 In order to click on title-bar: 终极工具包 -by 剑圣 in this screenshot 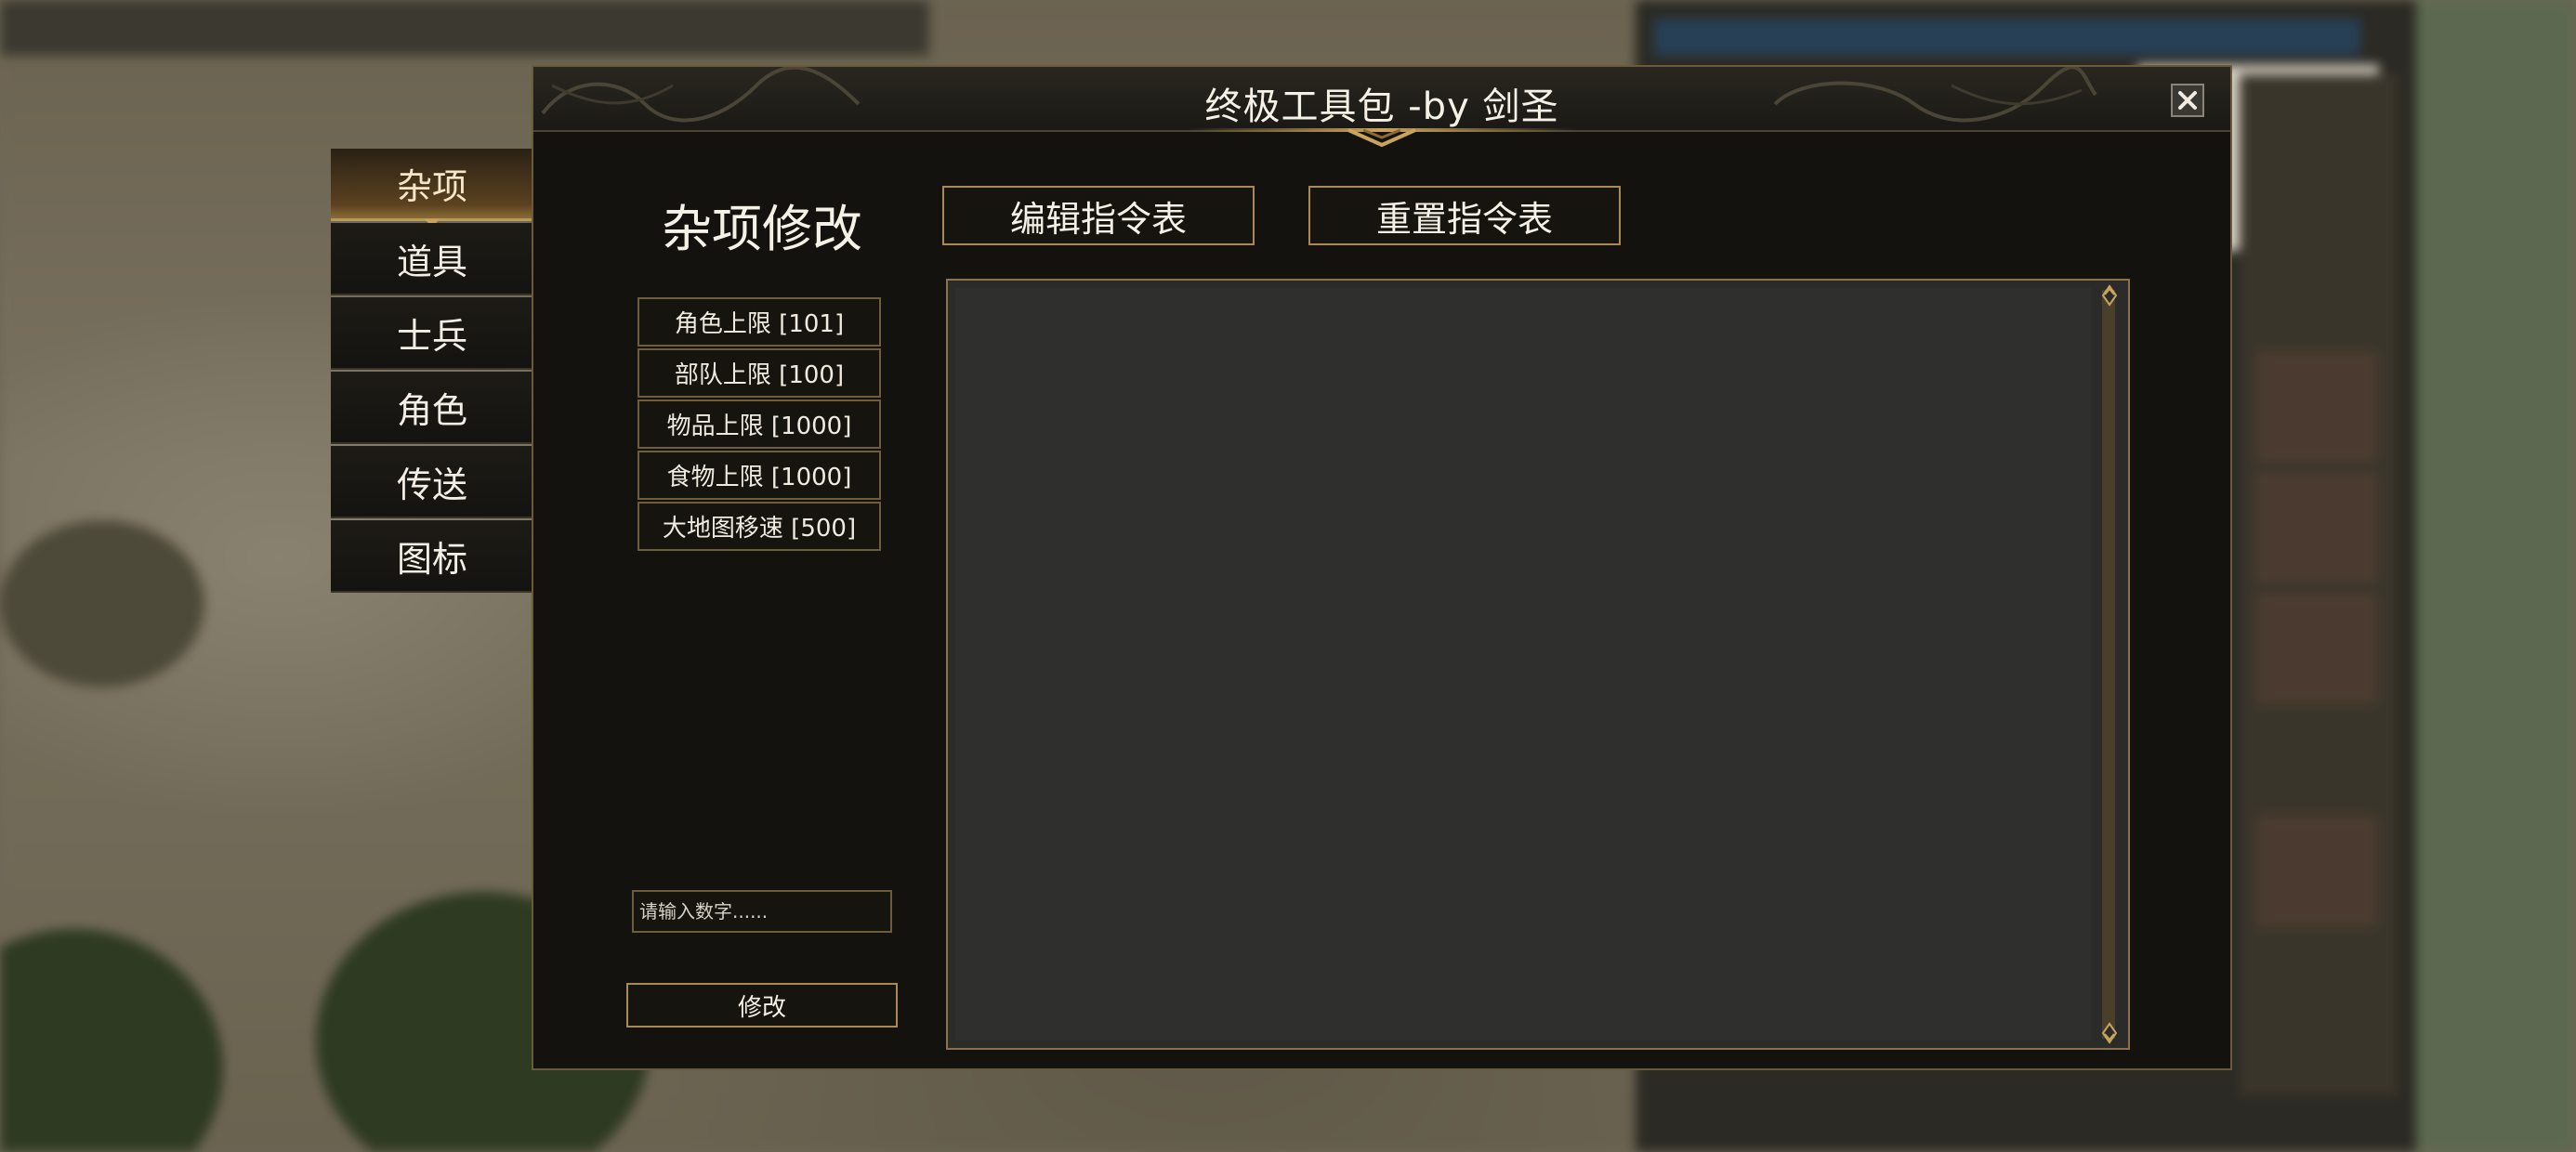, I will do `click(1381, 107)`.